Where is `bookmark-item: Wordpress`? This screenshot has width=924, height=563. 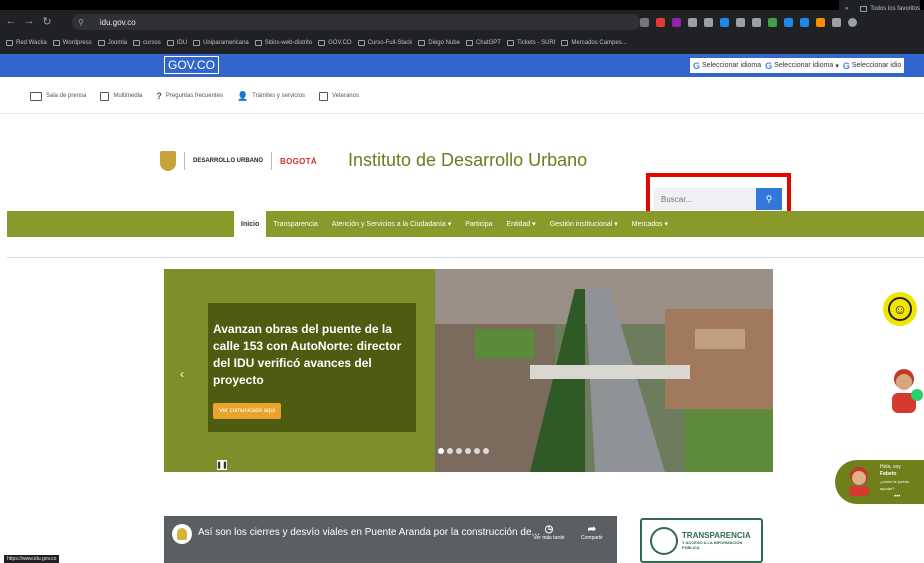
bookmark-item: Wordpress is located at coordinates (72, 43).